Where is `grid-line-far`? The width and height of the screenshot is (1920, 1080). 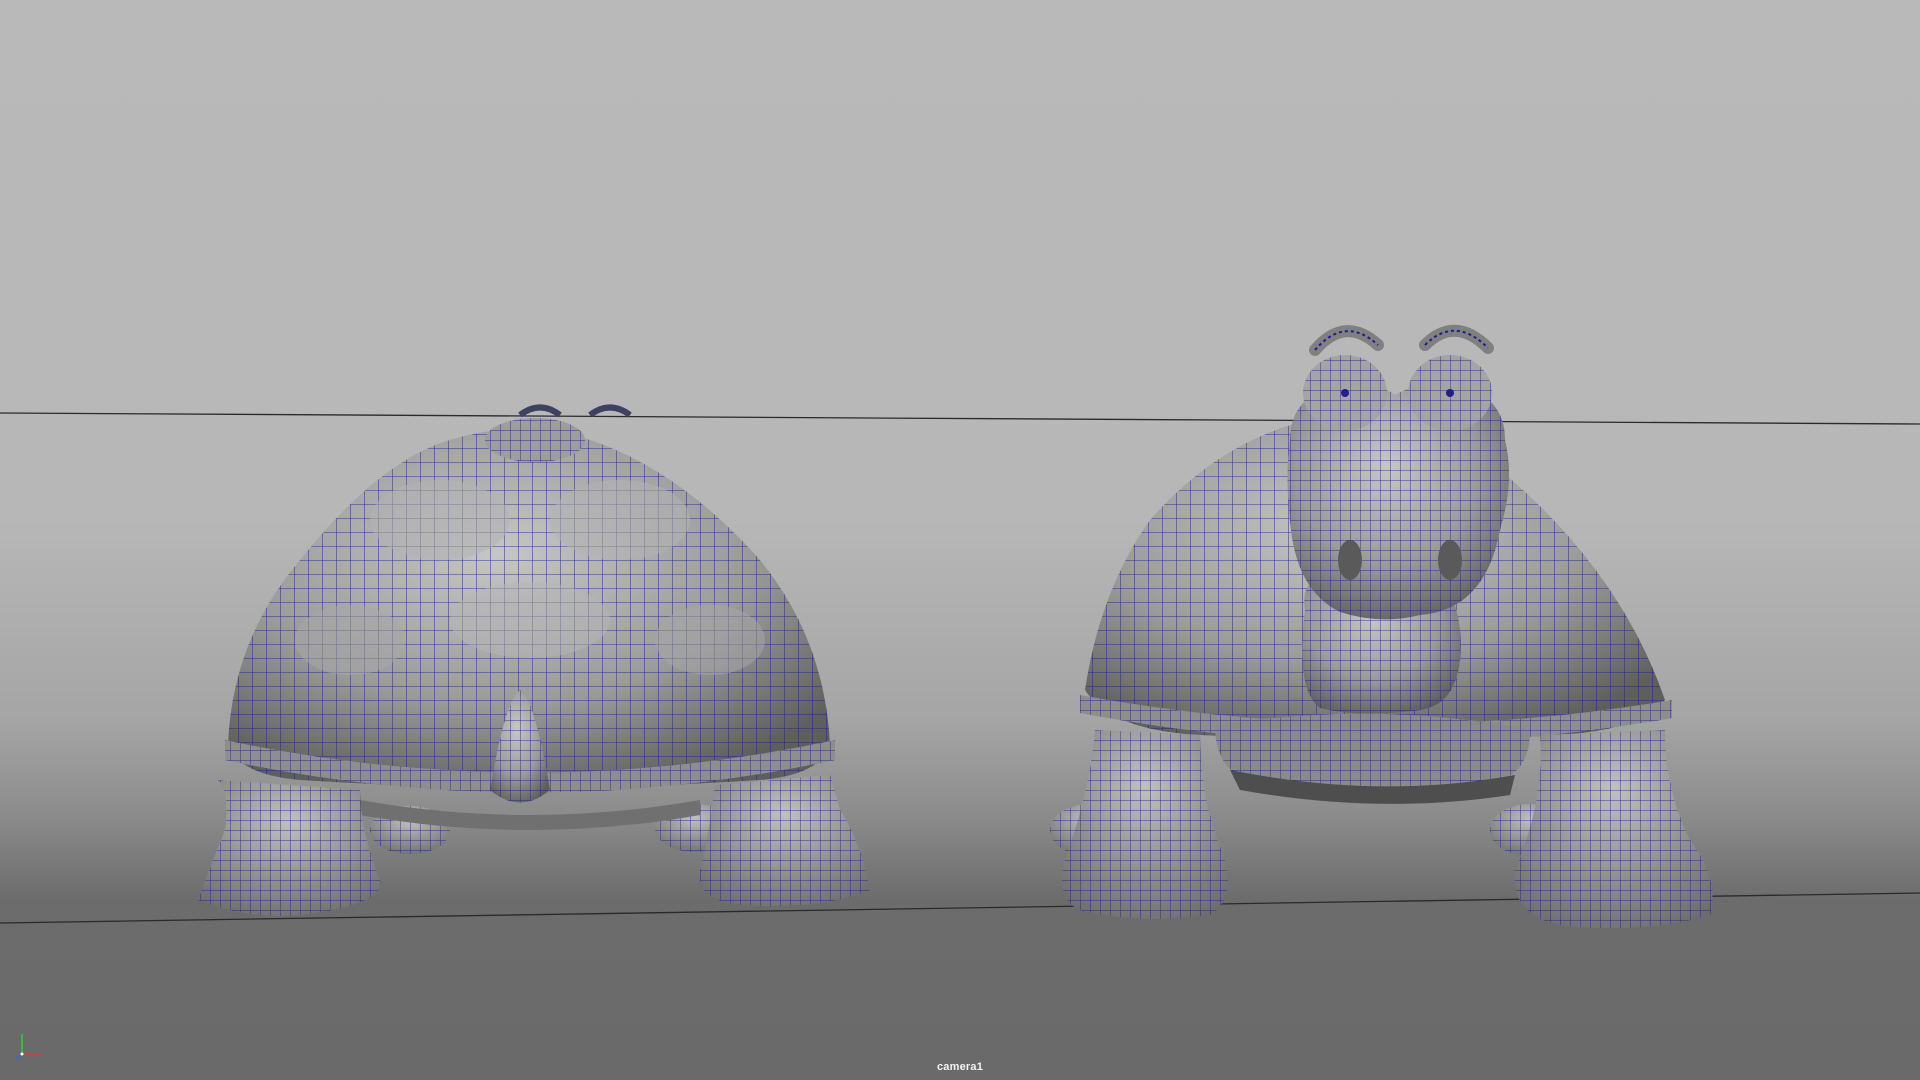
grid-line-far is located at coordinates (960, 418).